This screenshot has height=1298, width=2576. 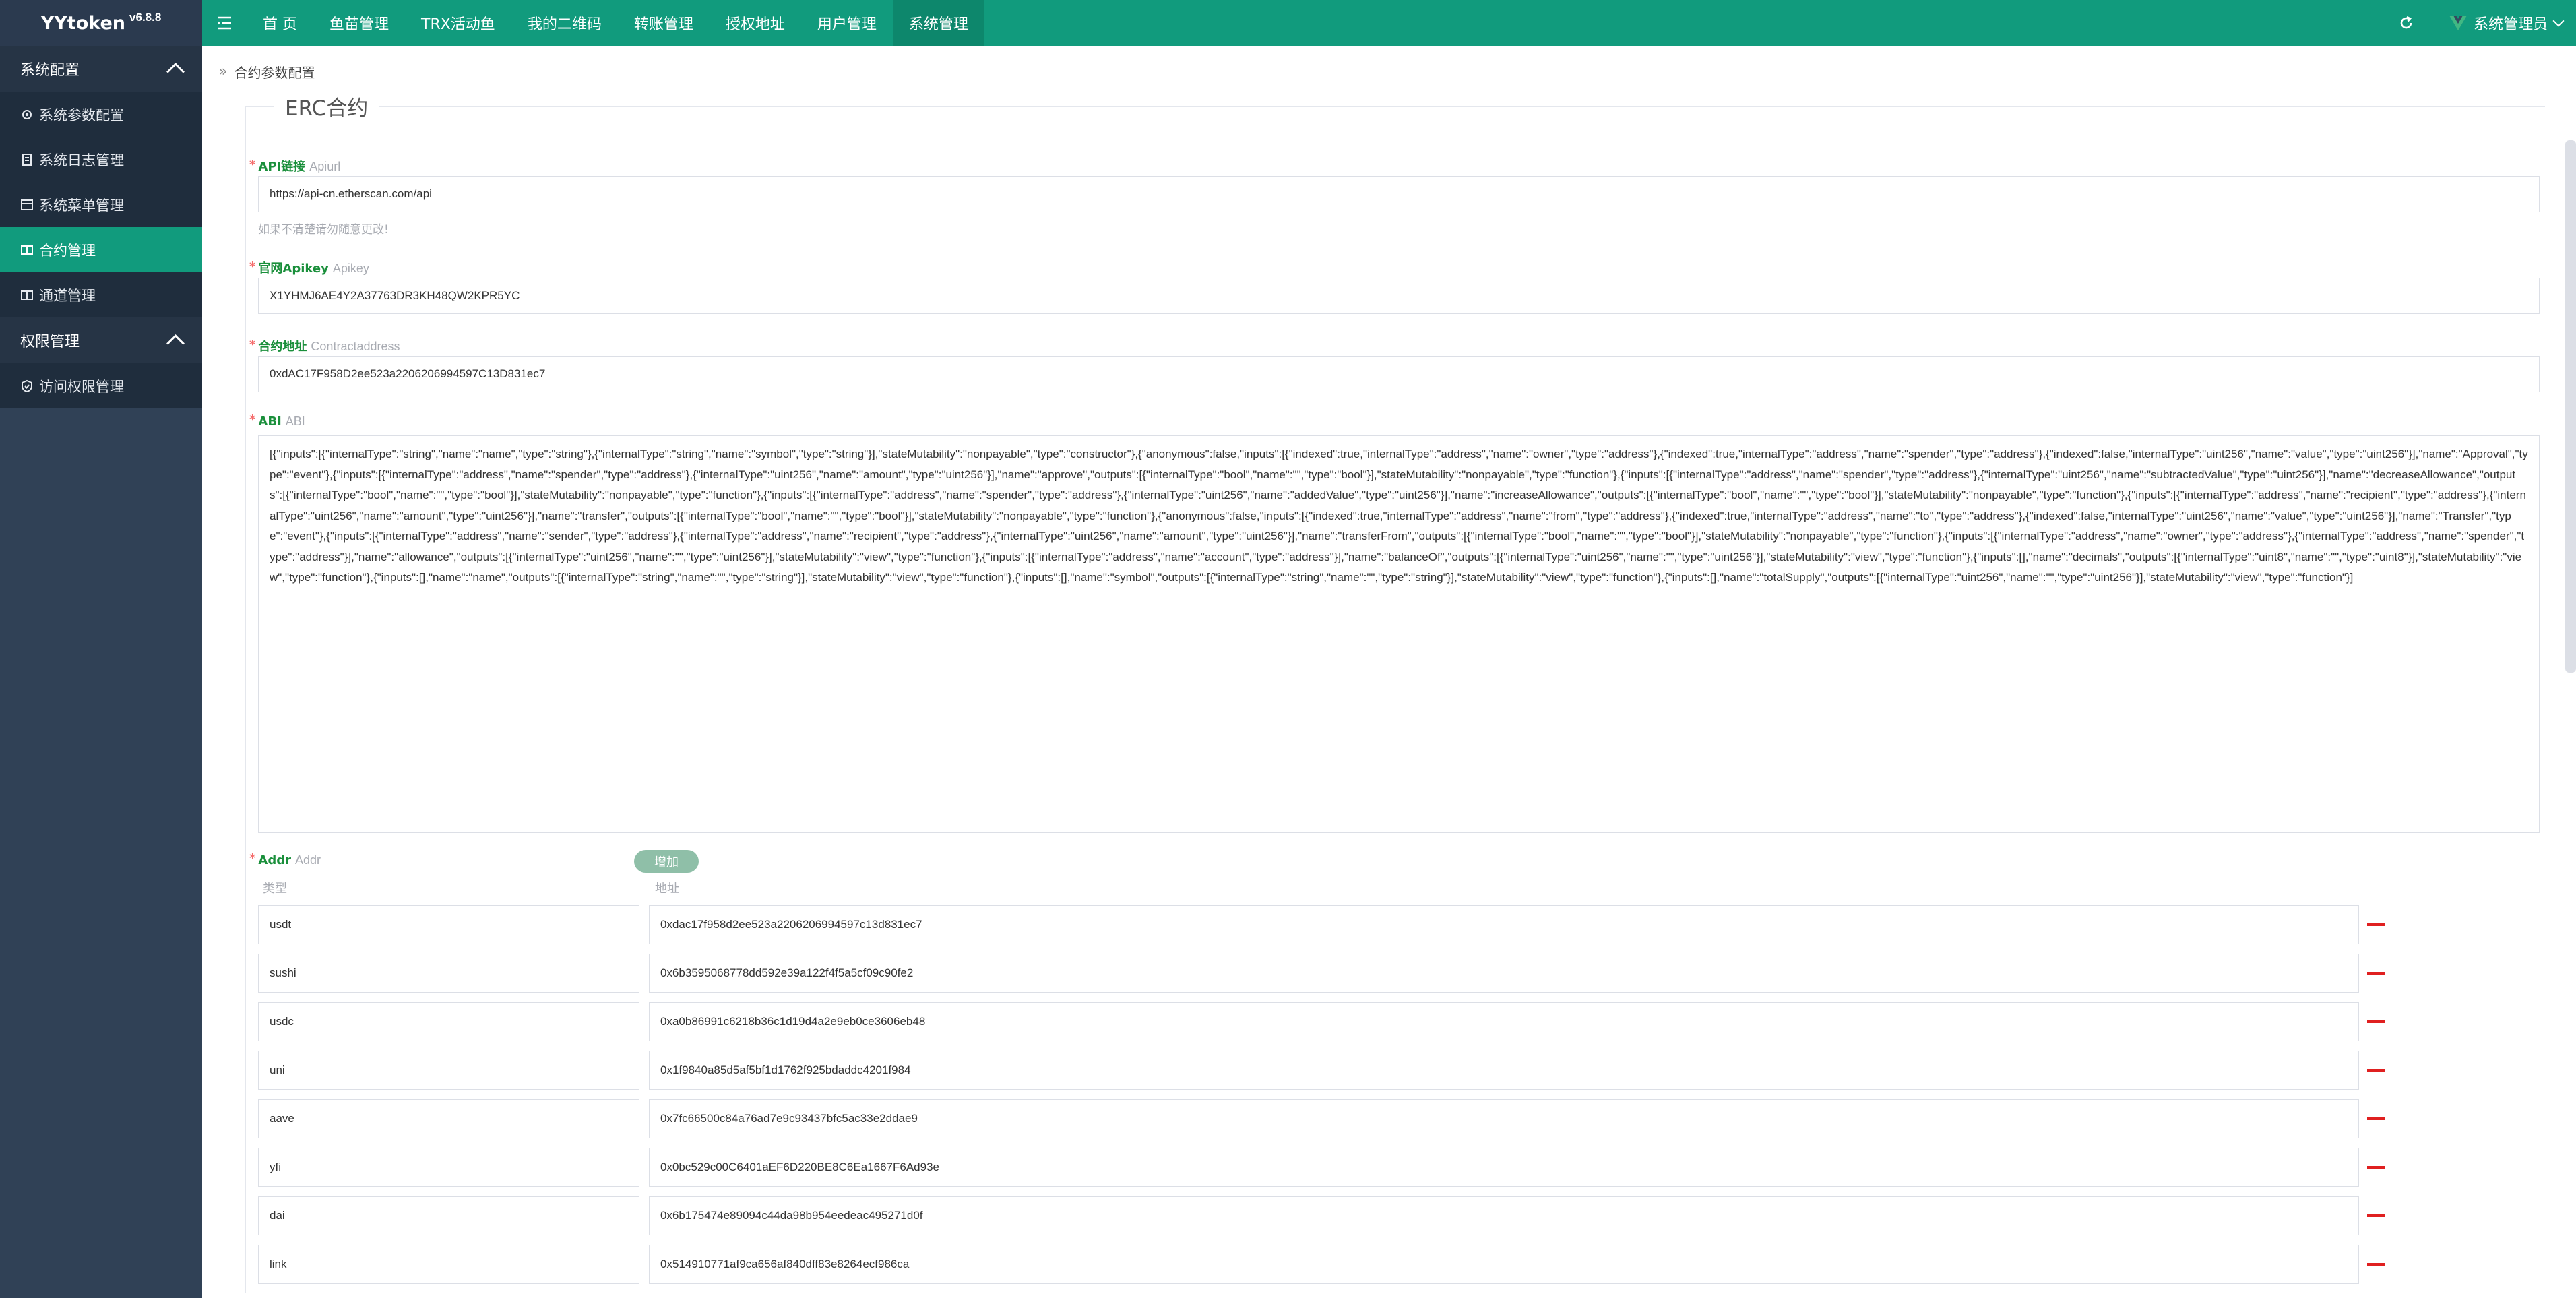 I want to click on token-type-input: link, so click(x=448, y=1265).